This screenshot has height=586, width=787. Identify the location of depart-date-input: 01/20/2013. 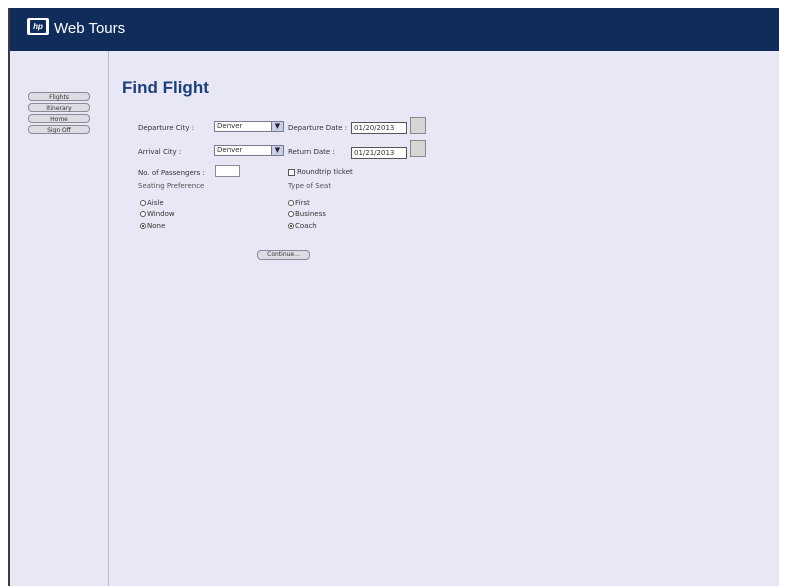
(379, 128).